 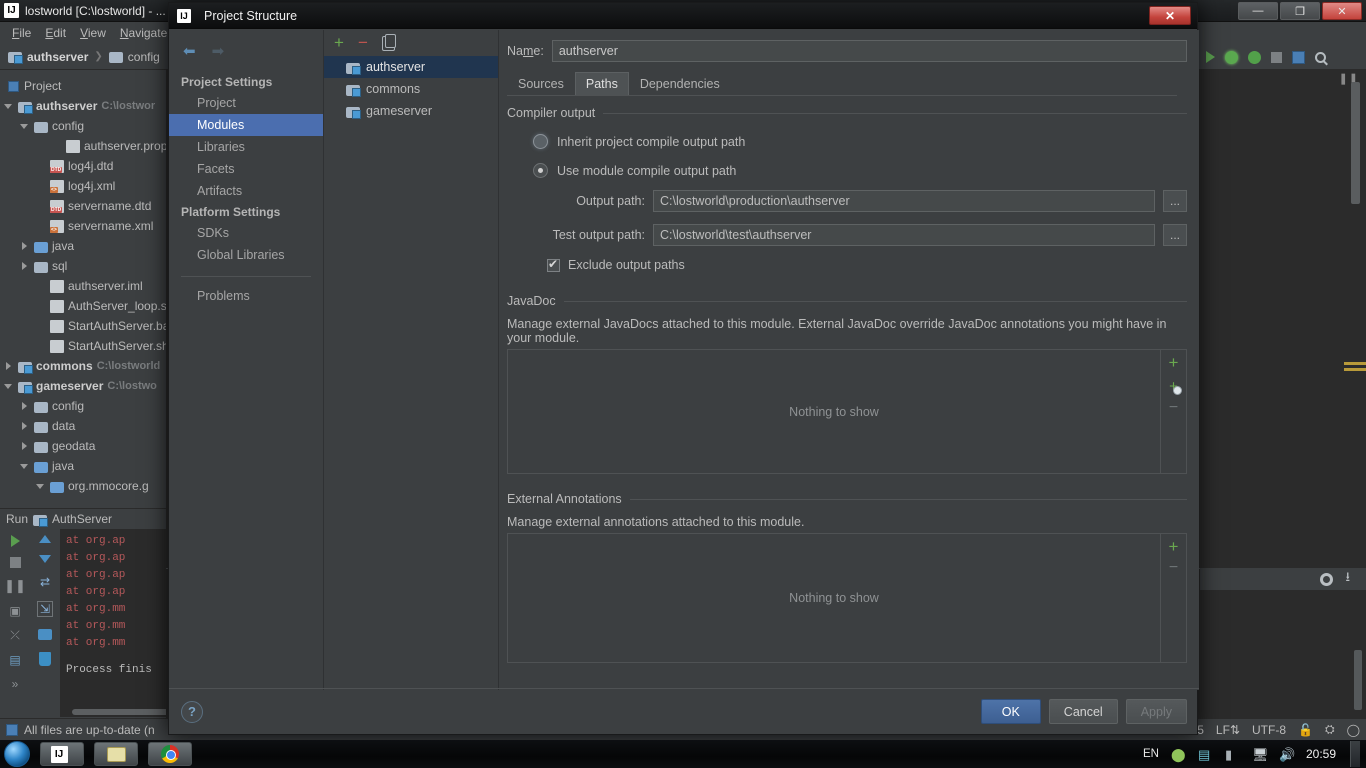 What do you see at coordinates (15, 684) in the screenshot?
I see `expand-icon: »` at bounding box center [15, 684].